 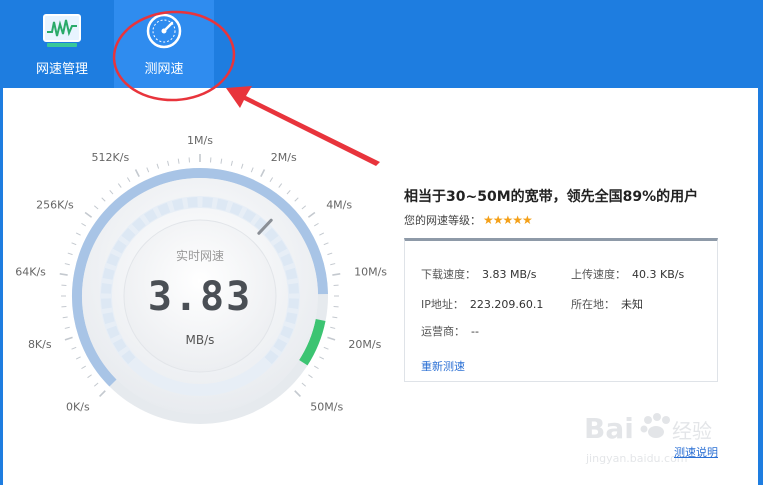 What do you see at coordinates (598, 274) in the screenshot?
I see `upload-speed-label: 上传速度：` at bounding box center [598, 274].